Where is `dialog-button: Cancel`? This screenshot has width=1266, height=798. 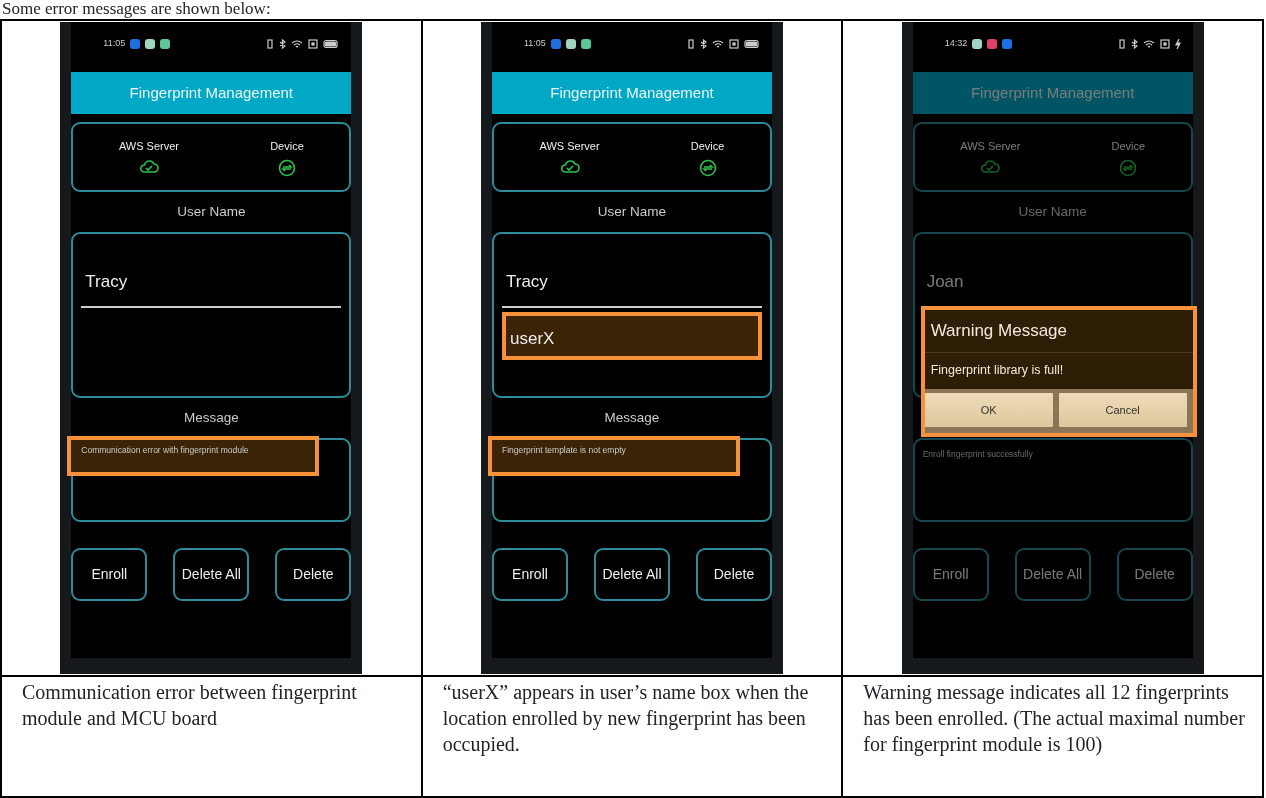
dialog-button: Cancel is located at coordinates (1122, 410).